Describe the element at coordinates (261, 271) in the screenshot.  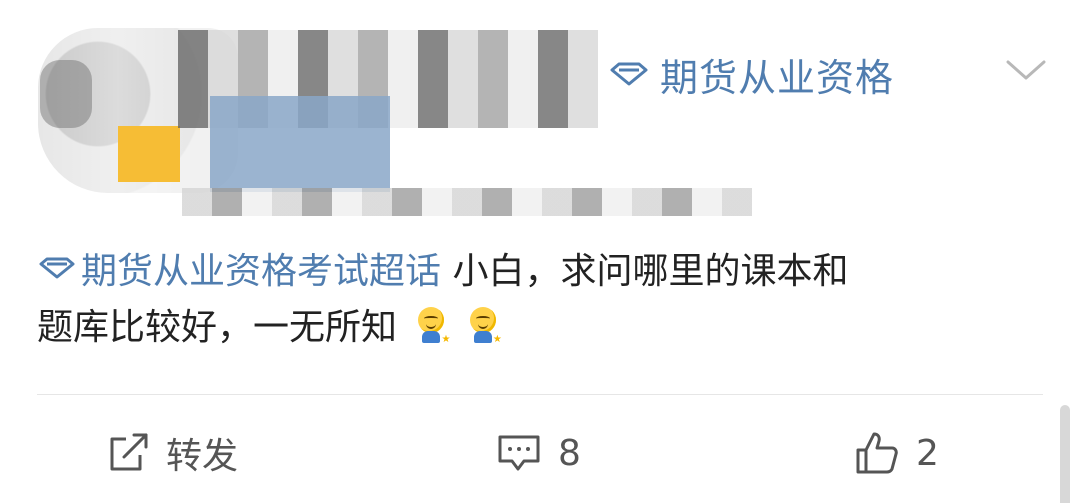
I see `supertopic-link-label: 期货从业资格考试超话` at that location.